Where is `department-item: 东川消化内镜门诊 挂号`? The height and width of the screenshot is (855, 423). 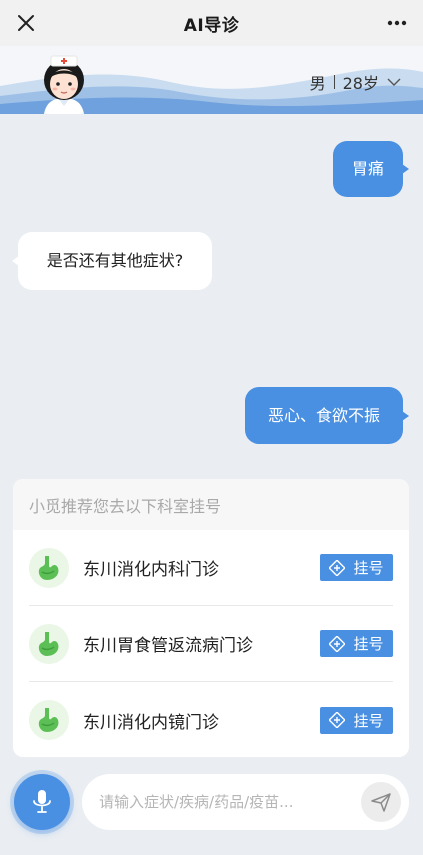 department-item: 东川消化内镜门诊 挂号 is located at coordinates (211, 719).